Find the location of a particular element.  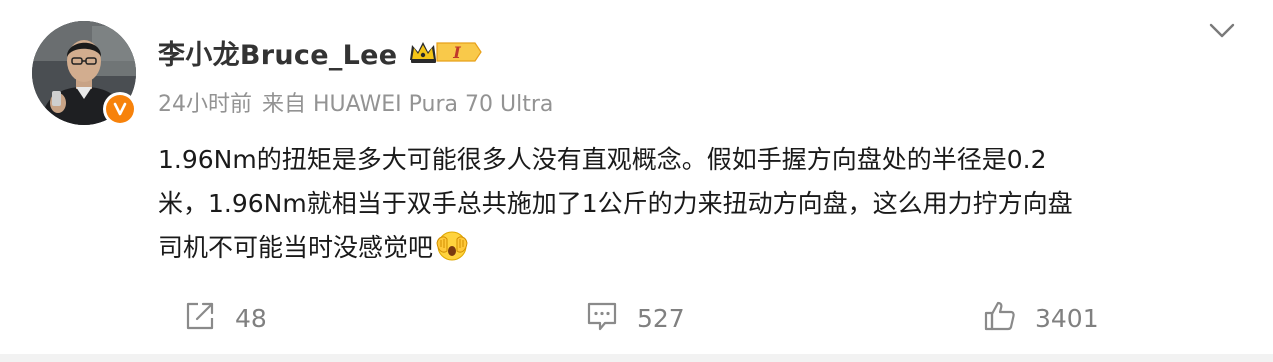

thumbs-up-icon is located at coordinates (1000, 318).